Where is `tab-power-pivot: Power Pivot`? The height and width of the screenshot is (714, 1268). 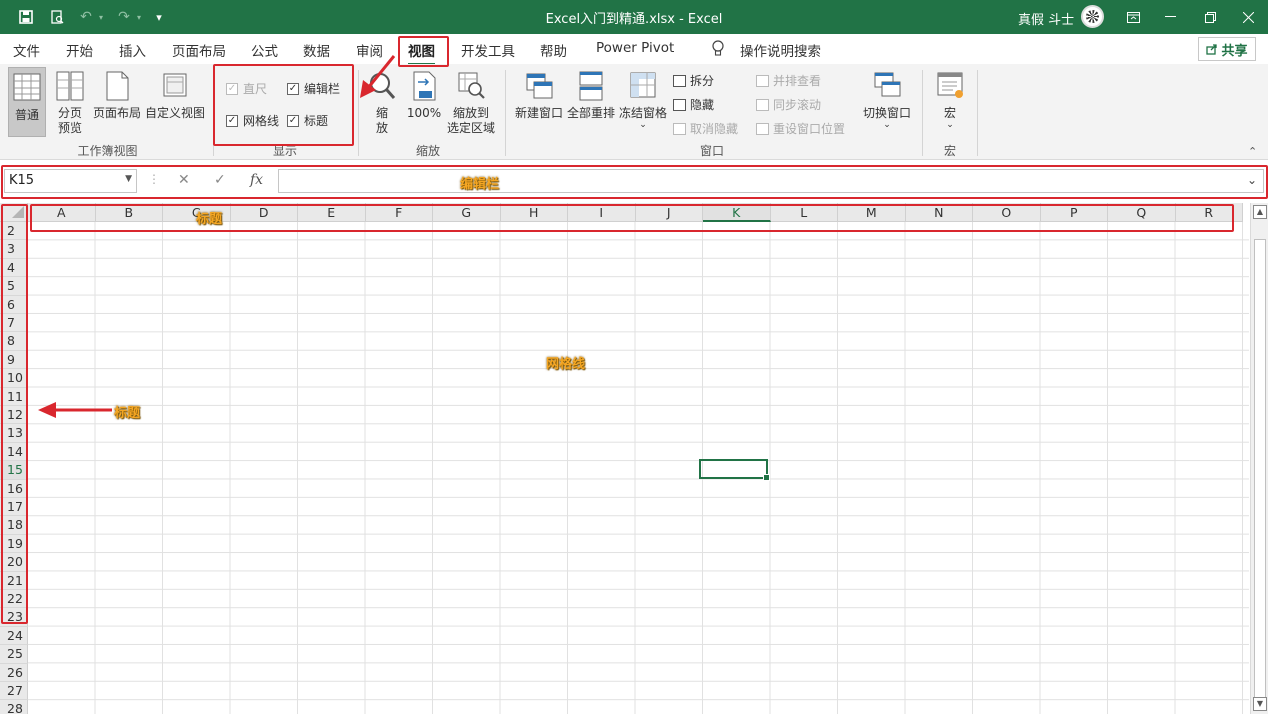
tab-power-pivot: Power Pivot is located at coordinates (635, 48).